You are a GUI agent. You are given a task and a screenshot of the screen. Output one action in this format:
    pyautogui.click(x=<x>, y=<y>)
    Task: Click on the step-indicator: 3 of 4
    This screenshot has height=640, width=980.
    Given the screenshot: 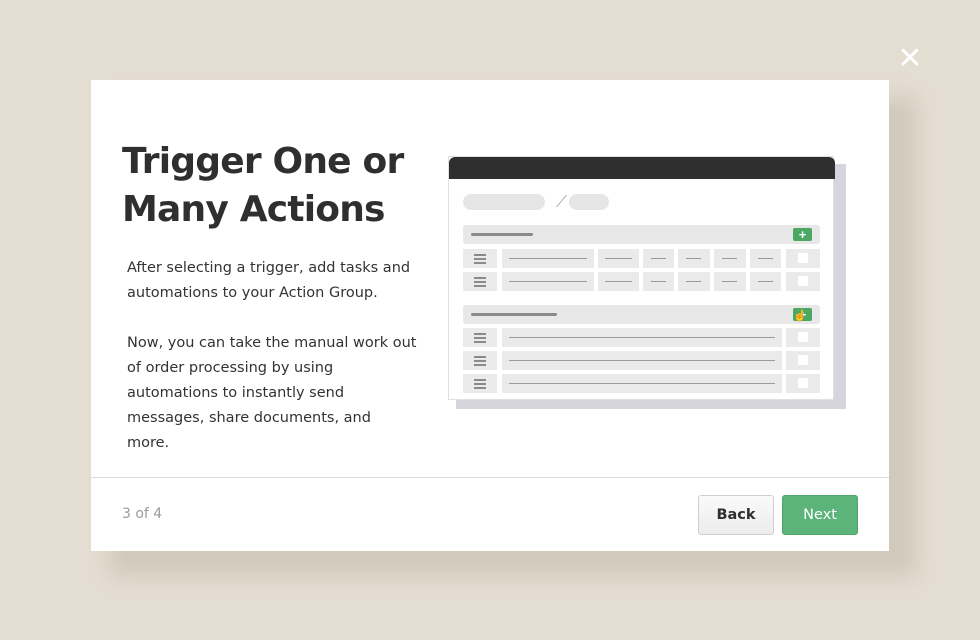 What is the action you would take?
    pyautogui.click(x=142, y=514)
    